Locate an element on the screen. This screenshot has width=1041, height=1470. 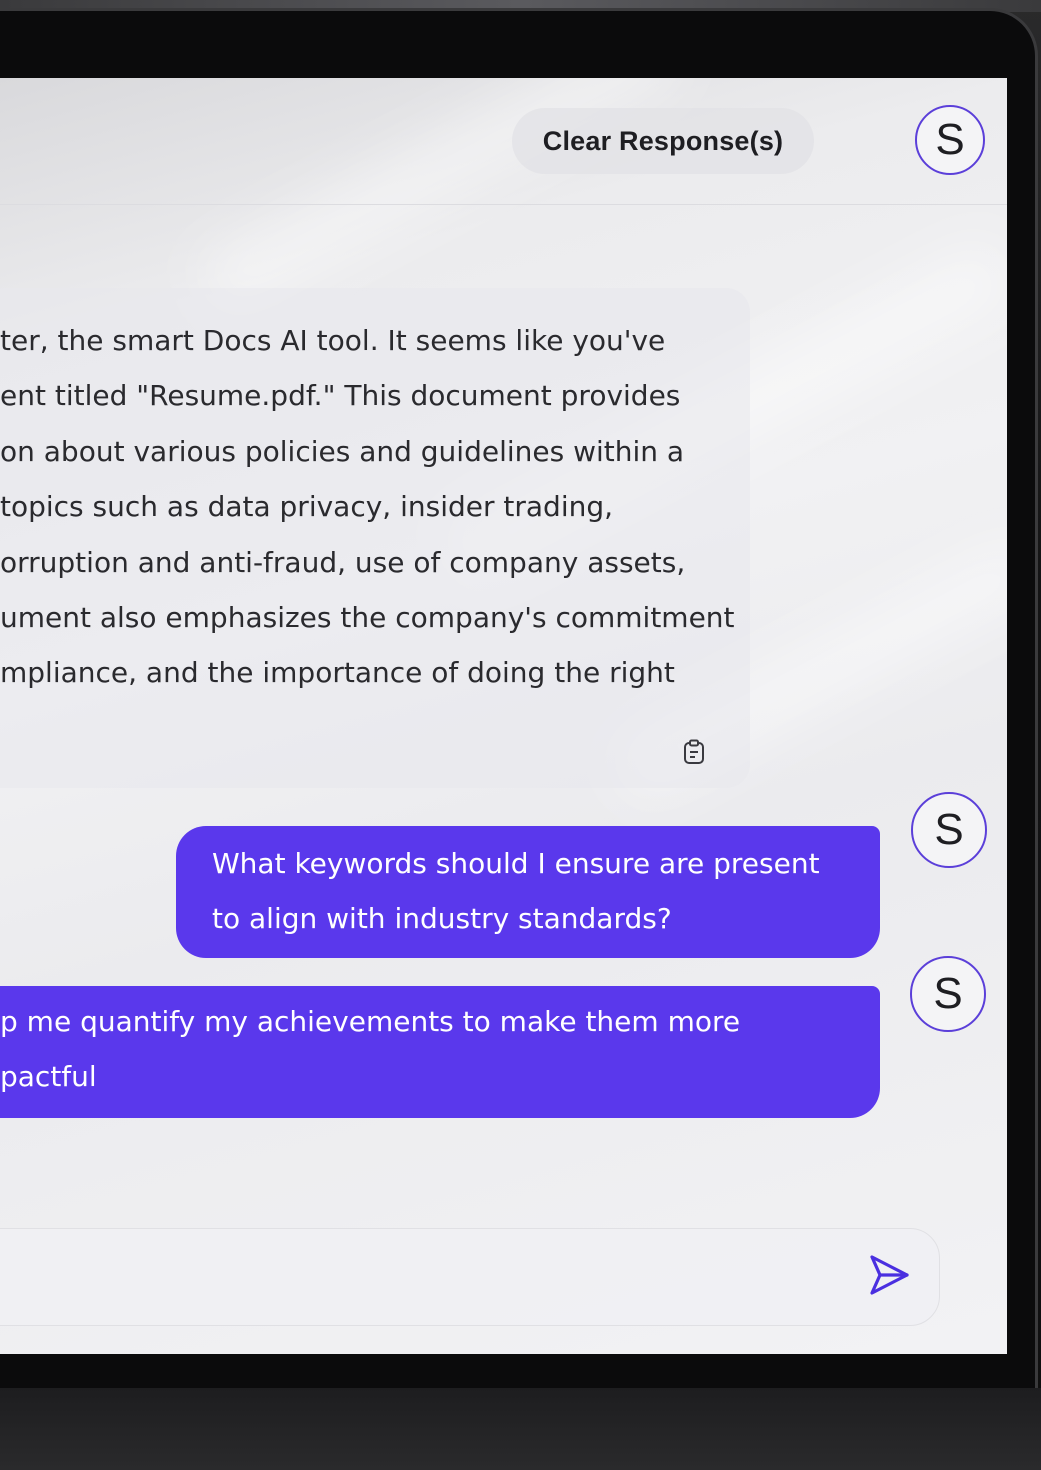
message-input is located at coordinates (470, 1277).